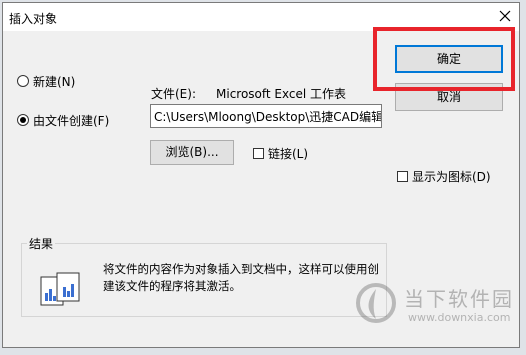  I want to click on file-type: Microsoft Excel 工作表, so click(281, 94).